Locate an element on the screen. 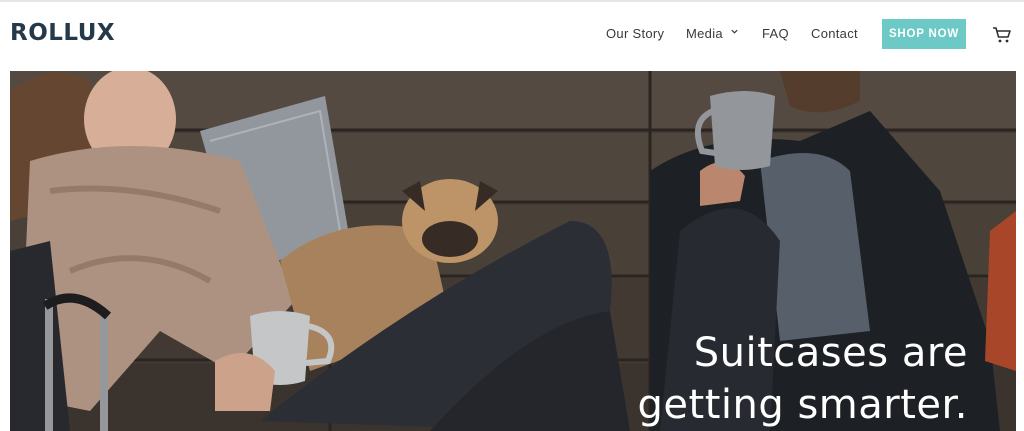  hero-headline-line1: Suitcases are is located at coordinates (830, 353).